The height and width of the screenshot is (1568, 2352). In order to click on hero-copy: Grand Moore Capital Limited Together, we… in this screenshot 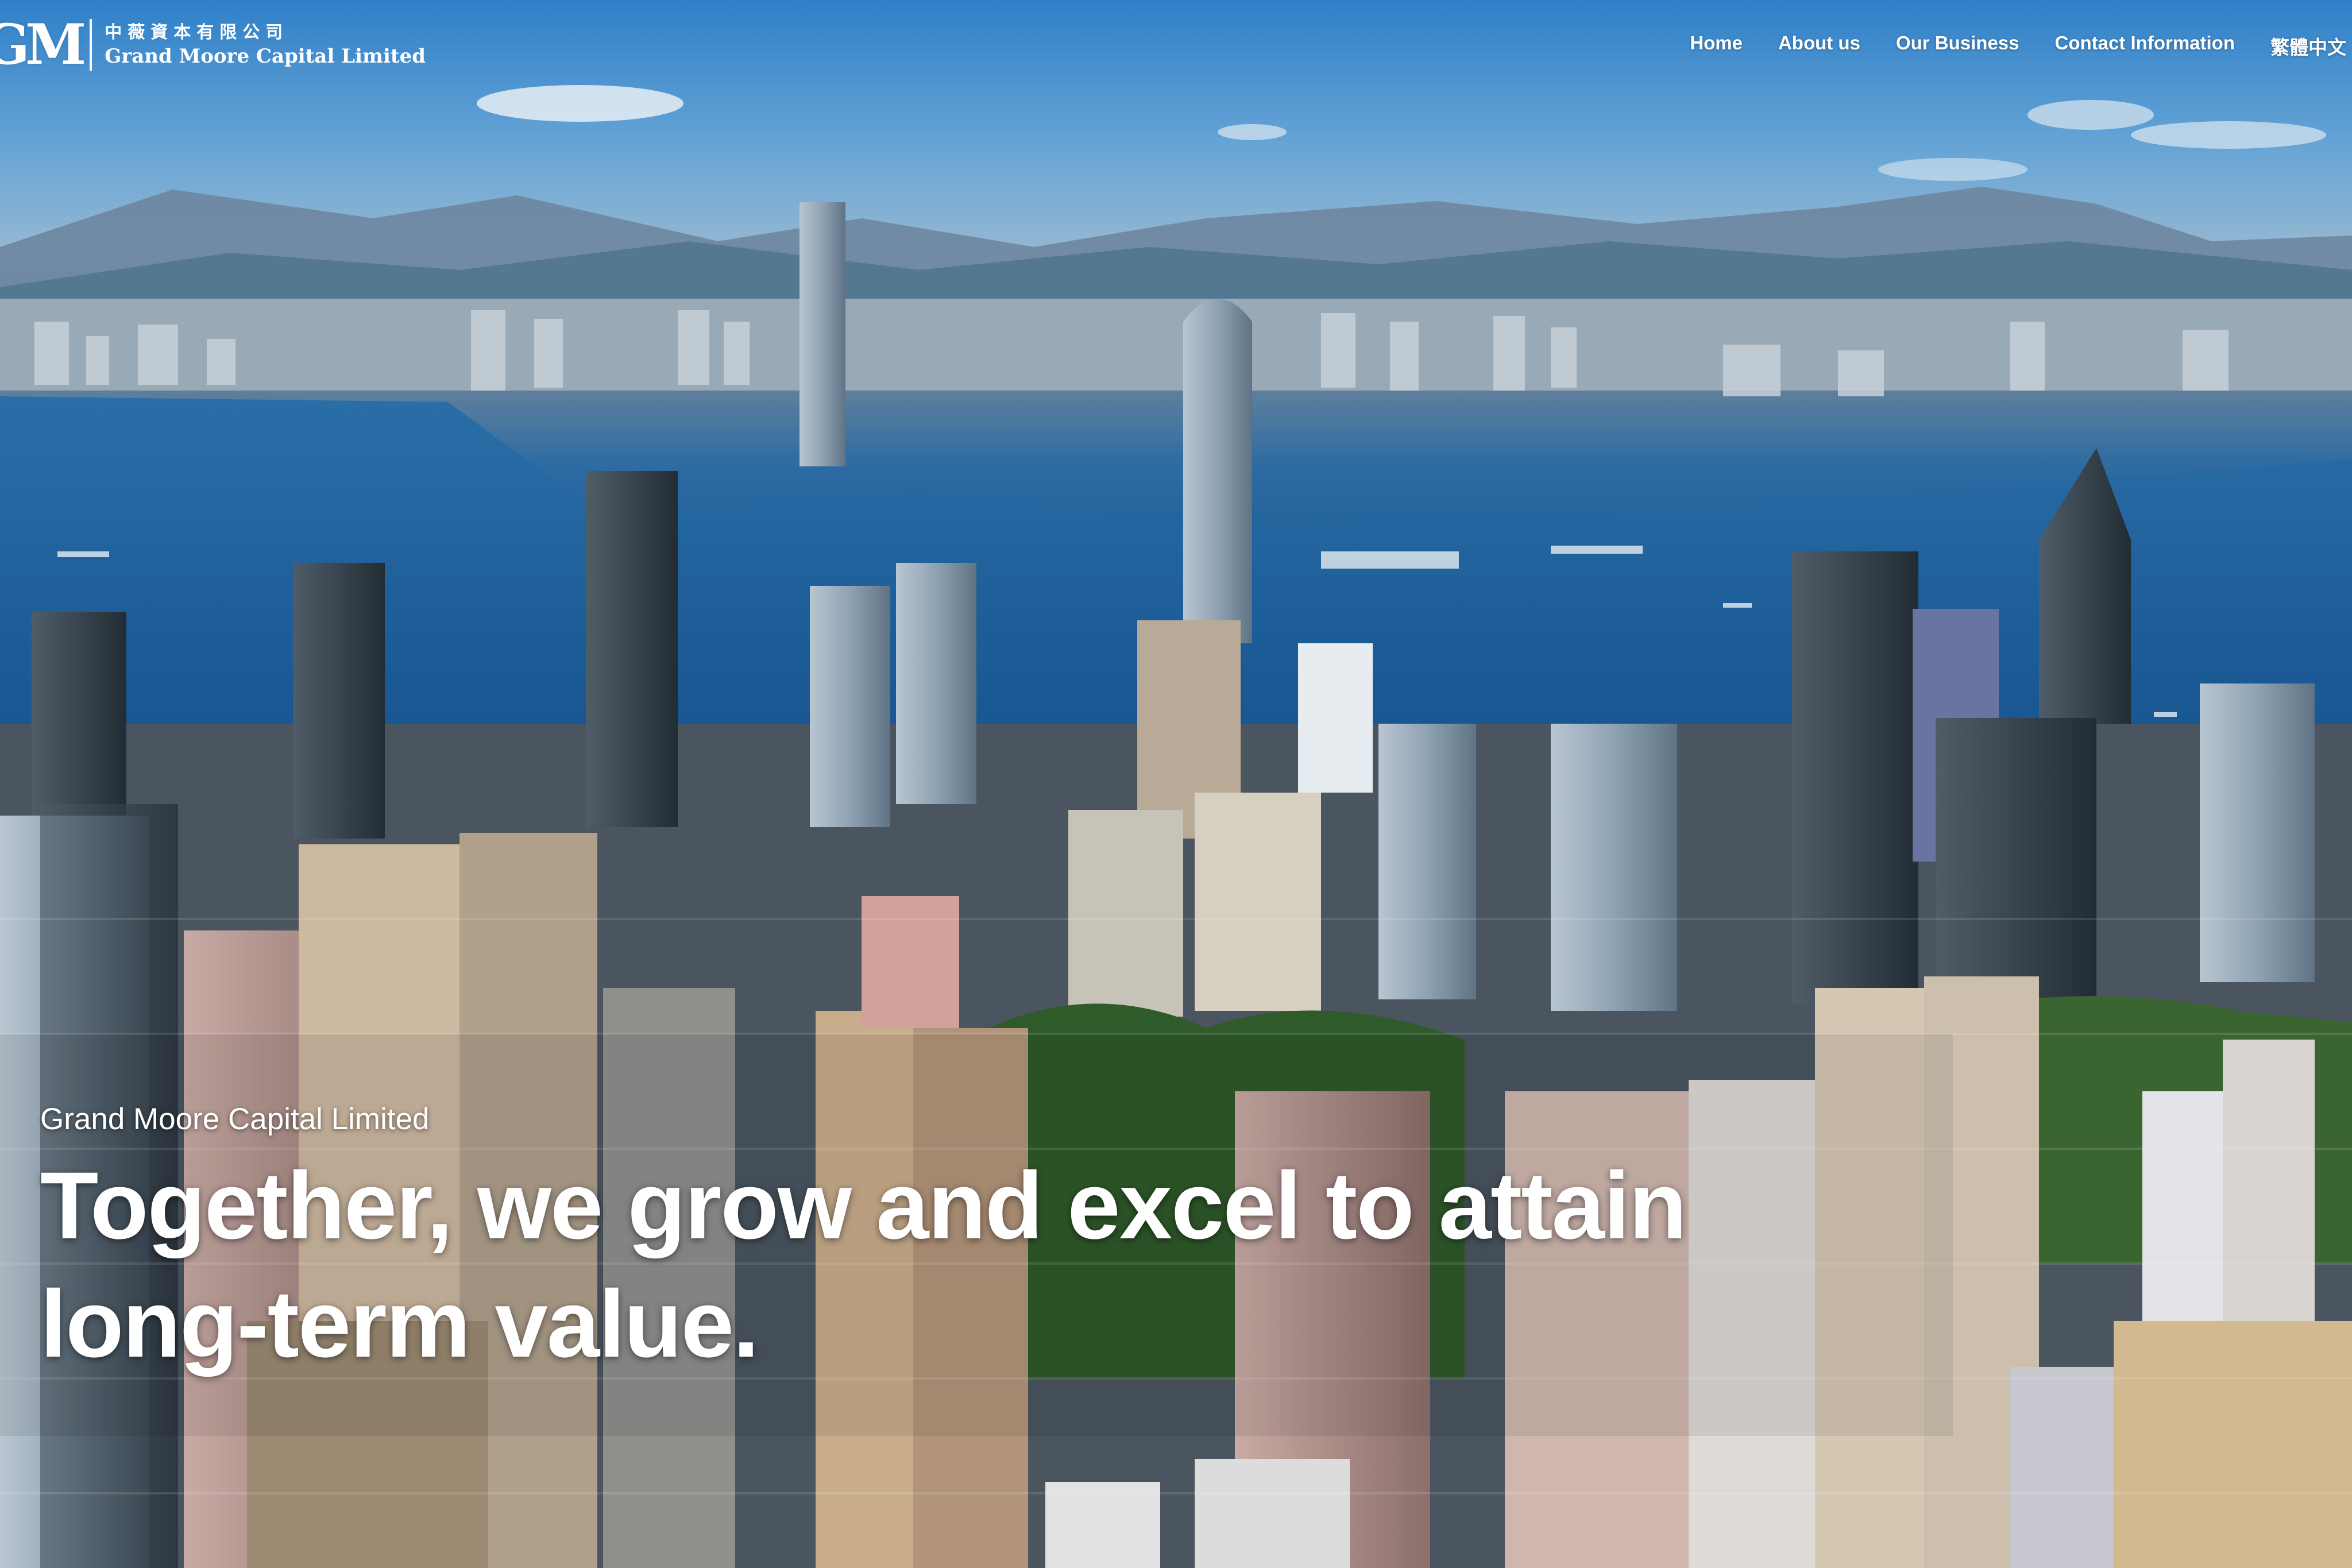, I will do `click(988, 1242)`.